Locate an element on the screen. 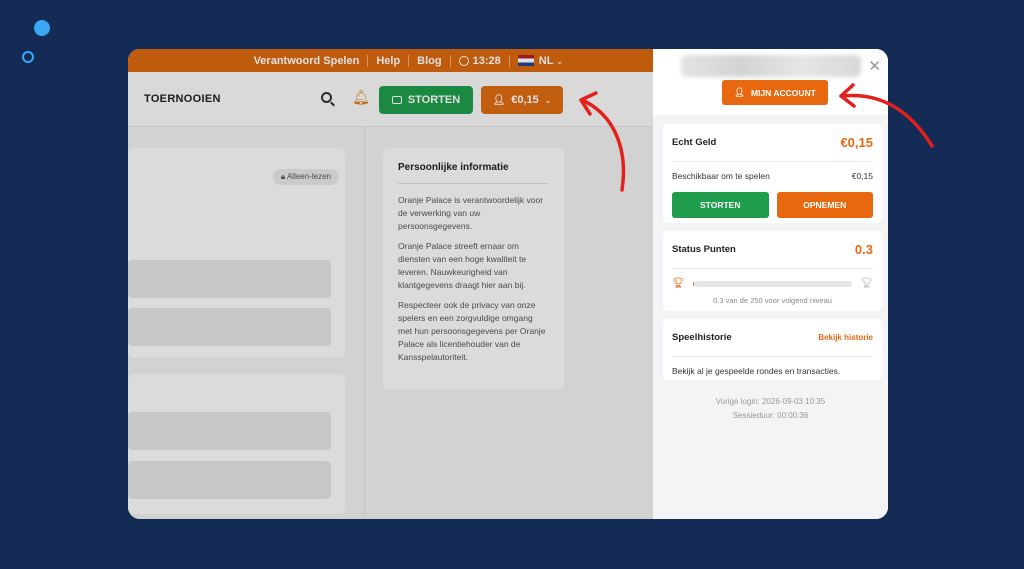 The width and height of the screenshot is (1024, 569). deposit-button: STORTEN is located at coordinates (720, 205).